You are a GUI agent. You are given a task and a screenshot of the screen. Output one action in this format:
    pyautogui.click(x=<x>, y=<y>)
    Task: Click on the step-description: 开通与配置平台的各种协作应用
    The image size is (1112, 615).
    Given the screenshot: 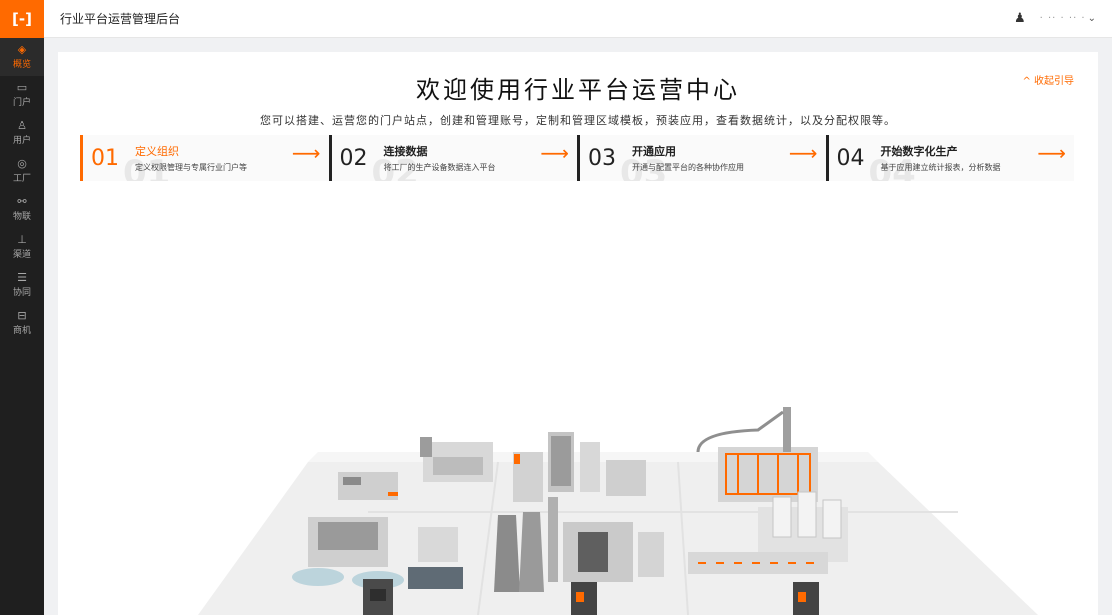 What is the action you would take?
    pyautogui.click(x=688, y=167)
    